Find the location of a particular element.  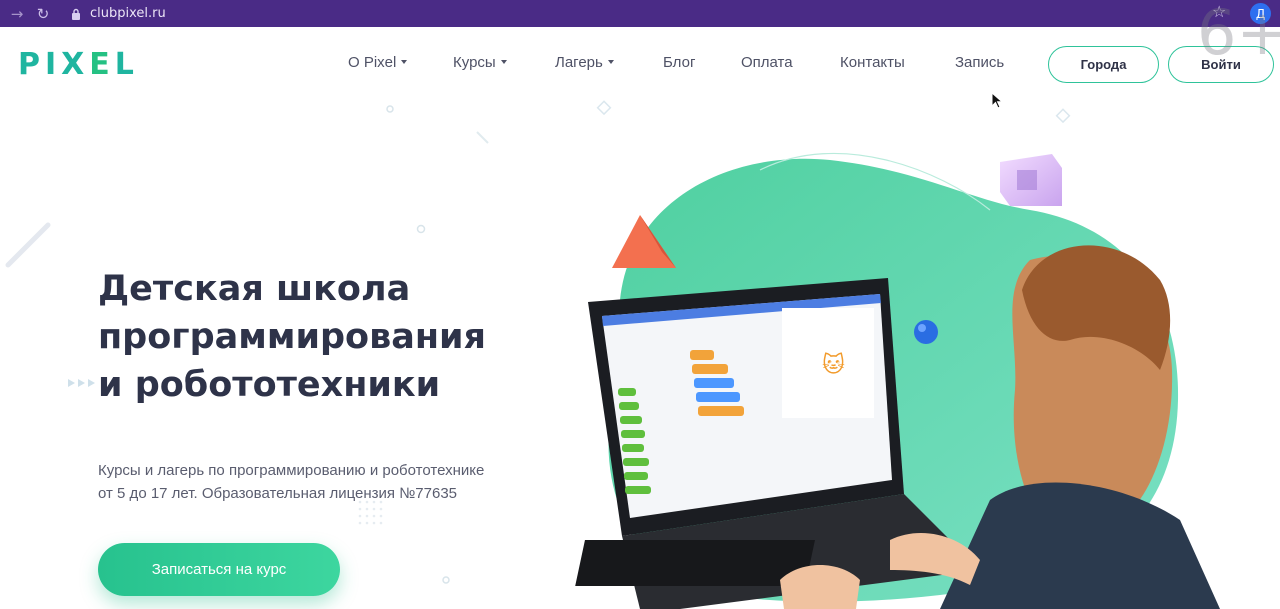

nav-item-enroll: Запись is located at coordinates (979, 62).